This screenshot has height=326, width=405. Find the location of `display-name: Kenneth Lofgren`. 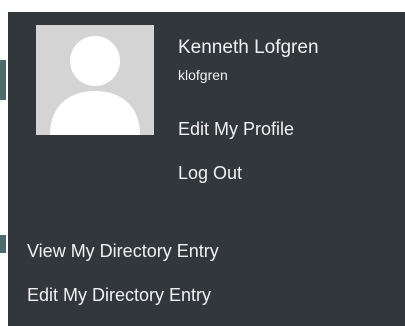

display-name: Kenneth Lofgren is located at coordinates (248, 48).